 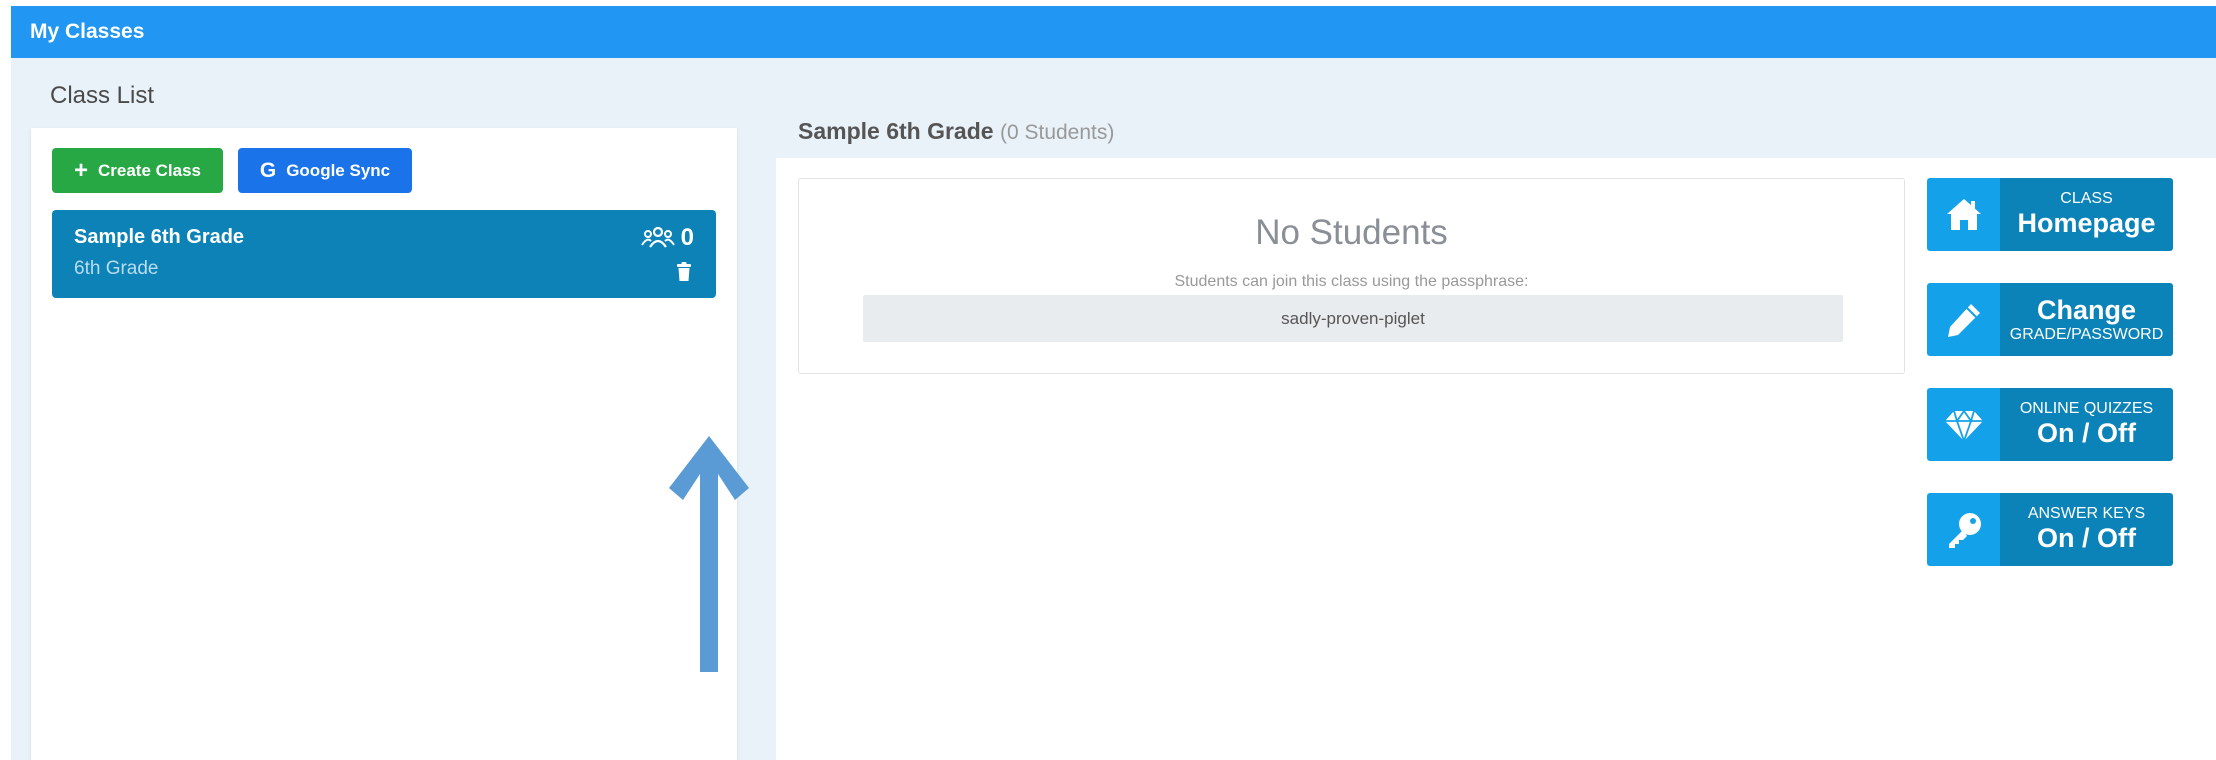 I want to click on key-icon, so click(x=1963, y=529).